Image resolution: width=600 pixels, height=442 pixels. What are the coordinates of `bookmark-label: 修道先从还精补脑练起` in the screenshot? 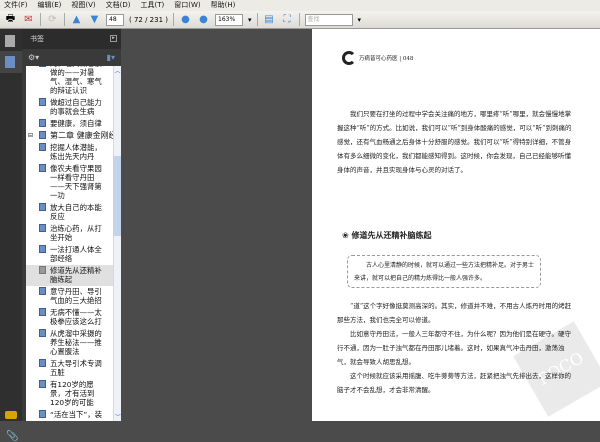 It's located at (76, 275).